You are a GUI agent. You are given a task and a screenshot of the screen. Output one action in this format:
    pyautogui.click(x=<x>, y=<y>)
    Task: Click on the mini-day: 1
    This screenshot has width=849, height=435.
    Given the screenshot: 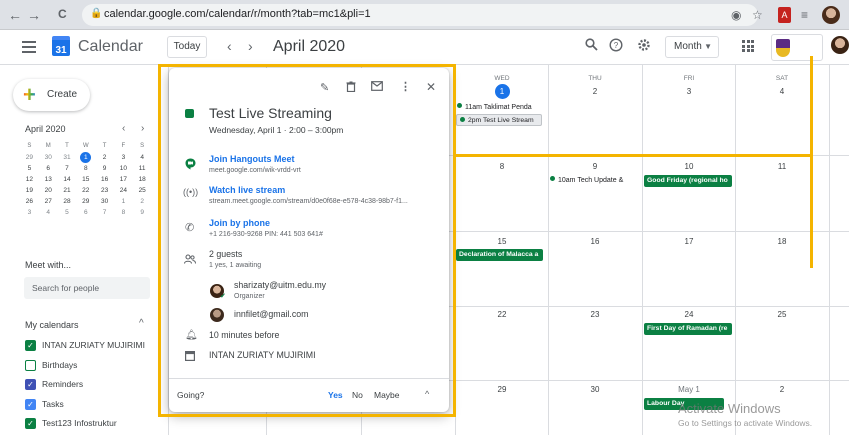 What is the action you would take?
    pyautogui.click(x=123, y=201)
    